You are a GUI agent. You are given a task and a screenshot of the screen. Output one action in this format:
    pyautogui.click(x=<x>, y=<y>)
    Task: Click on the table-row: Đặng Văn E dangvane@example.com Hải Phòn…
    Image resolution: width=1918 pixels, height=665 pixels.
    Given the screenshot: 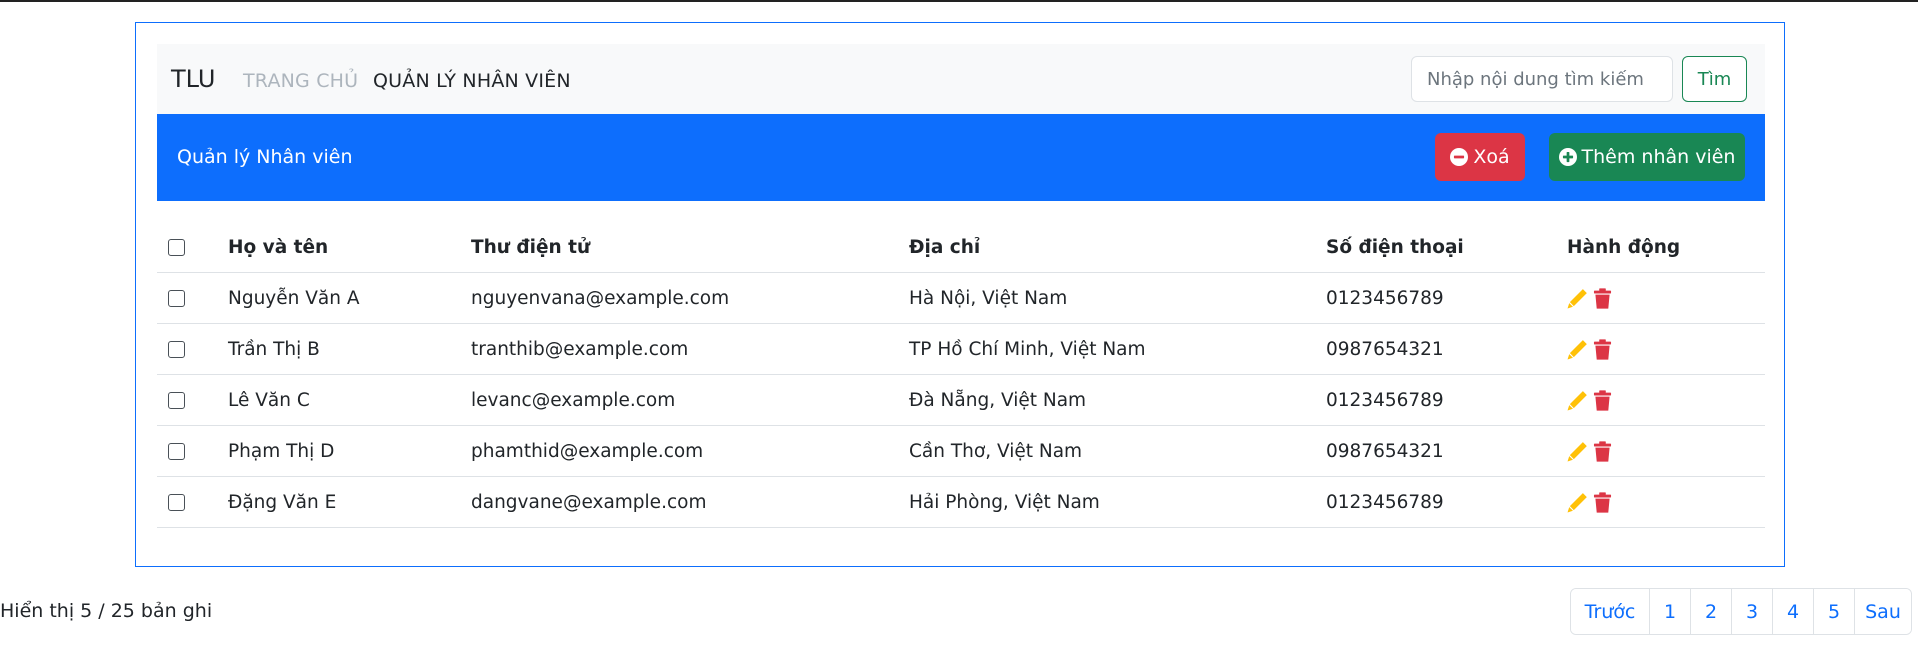 What is the action you would take?
    pyautogui.click(x=961, y=502)
    